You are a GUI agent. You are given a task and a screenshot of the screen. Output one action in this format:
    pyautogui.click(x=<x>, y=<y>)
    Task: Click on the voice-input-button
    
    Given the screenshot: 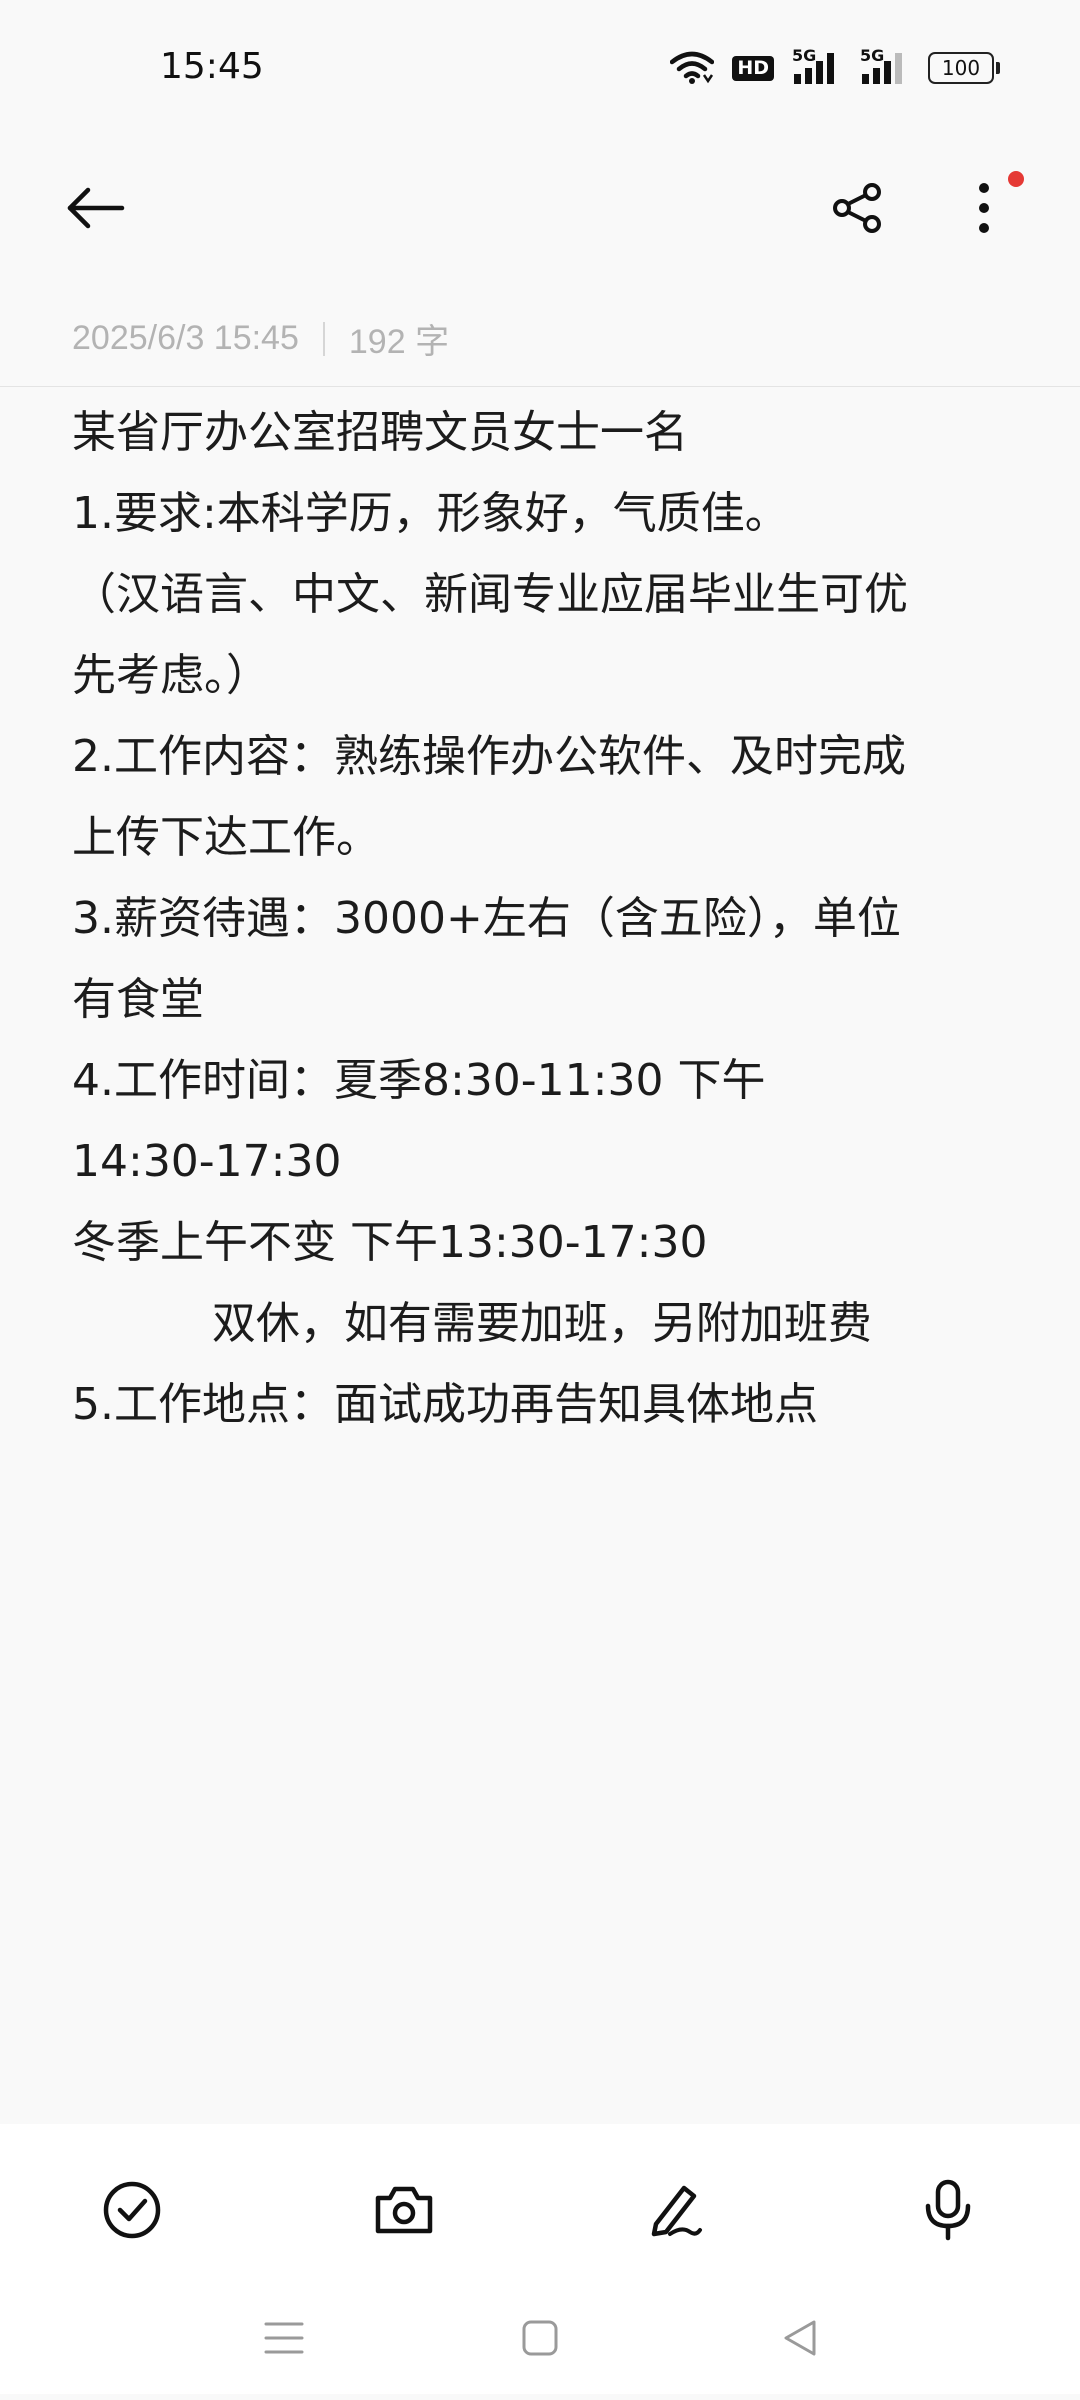 What is the action you would take?
    pyautogui.click(x=948, y=2212)
    